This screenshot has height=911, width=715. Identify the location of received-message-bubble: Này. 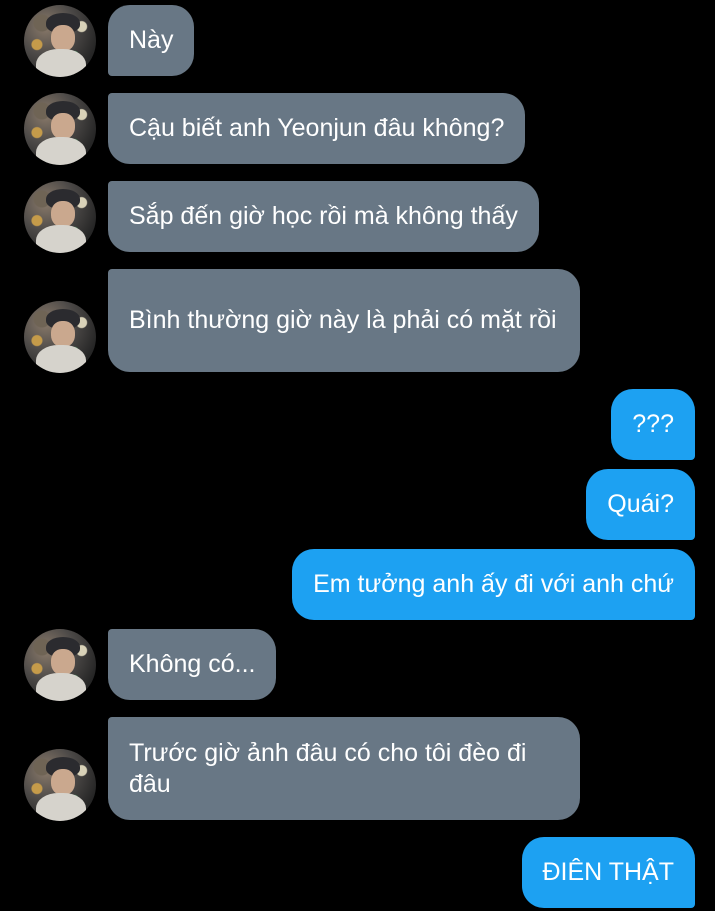
(151, 40).